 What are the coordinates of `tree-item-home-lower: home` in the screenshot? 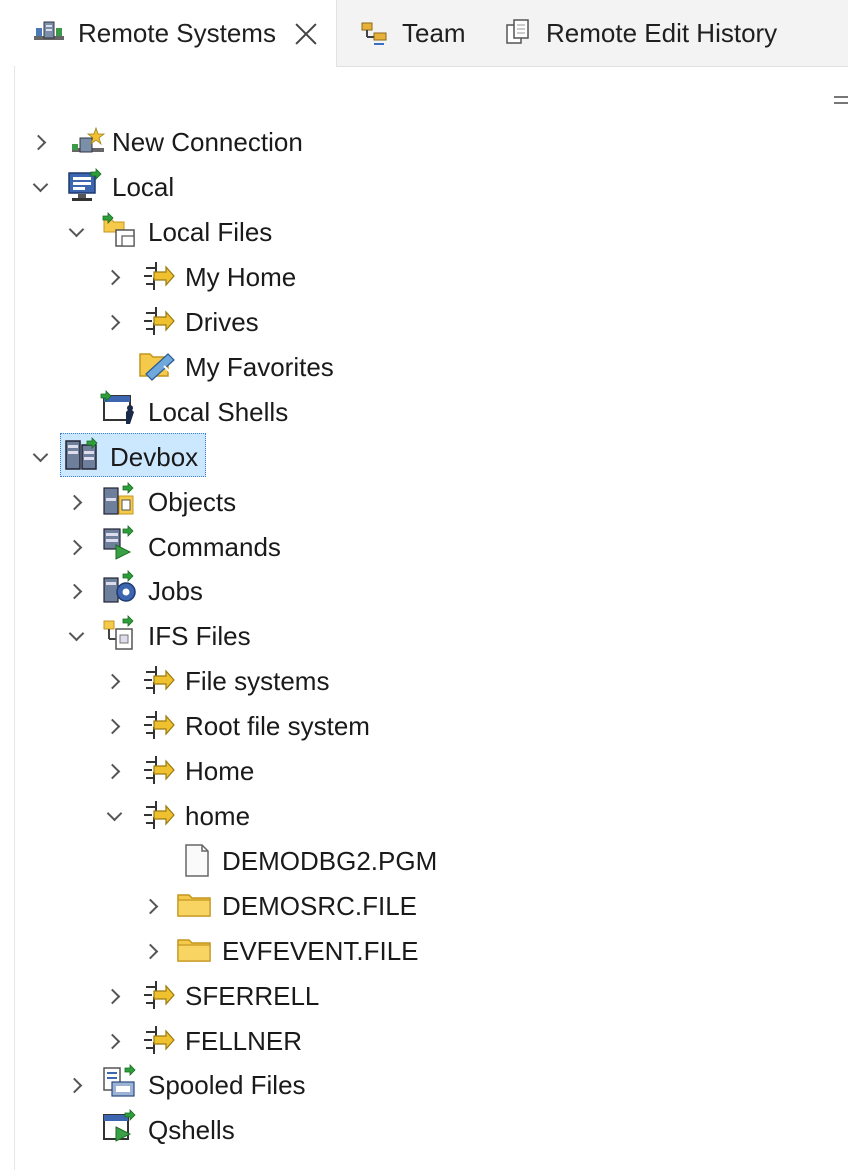 It's located at (217, 816).